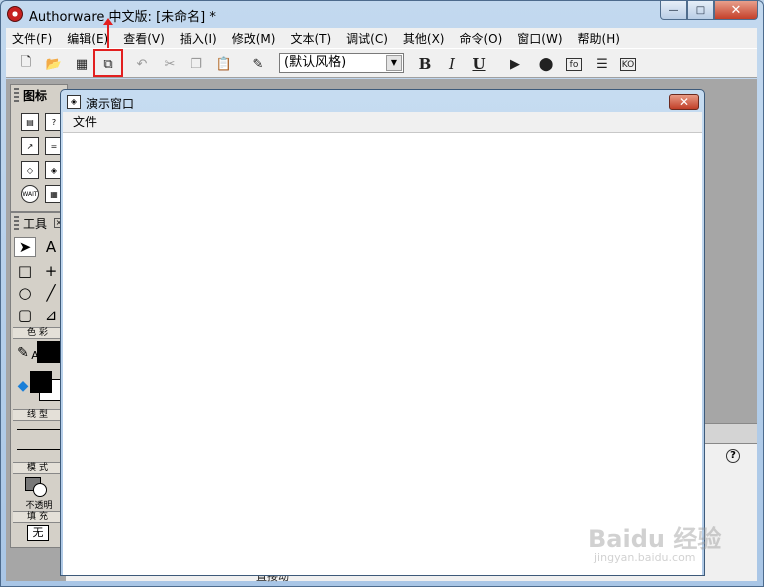 Image resolution: width=764 pixels, height=587 pixels. I want to click on foreground-color-swatch, so click(41, 382).